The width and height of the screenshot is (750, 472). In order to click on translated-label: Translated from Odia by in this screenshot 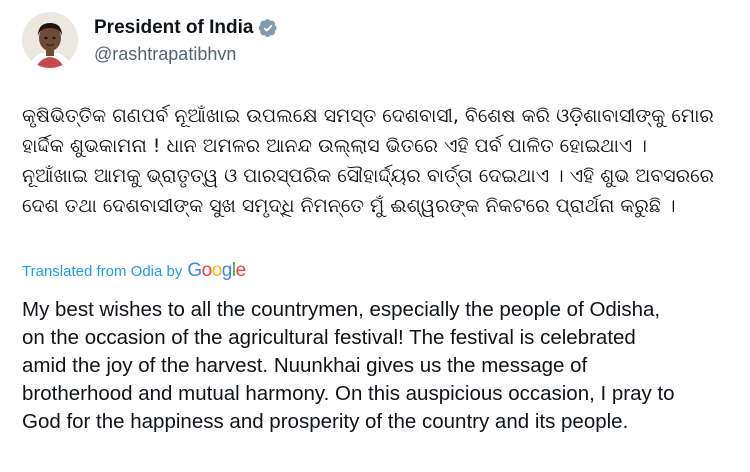, I will do `click(102, 271)`.